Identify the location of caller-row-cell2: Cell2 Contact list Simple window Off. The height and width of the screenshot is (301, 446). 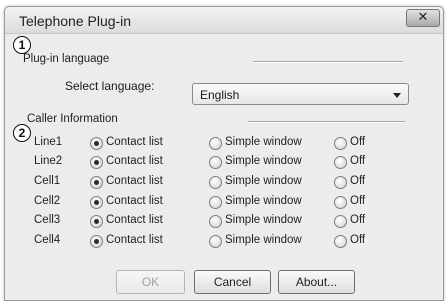
(224, 203).